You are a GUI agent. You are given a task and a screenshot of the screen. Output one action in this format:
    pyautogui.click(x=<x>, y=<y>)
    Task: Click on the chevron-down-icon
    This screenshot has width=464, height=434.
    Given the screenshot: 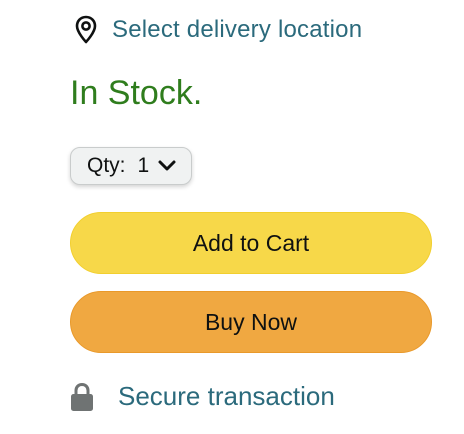 What is the action you would take?
    pyautogui.click(x=167, y=166)
    